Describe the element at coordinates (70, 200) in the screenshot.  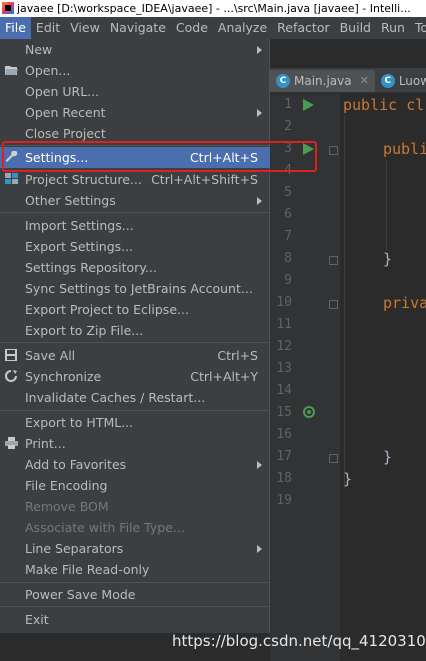
I see `menu-item-label: Other Settings` at that location.